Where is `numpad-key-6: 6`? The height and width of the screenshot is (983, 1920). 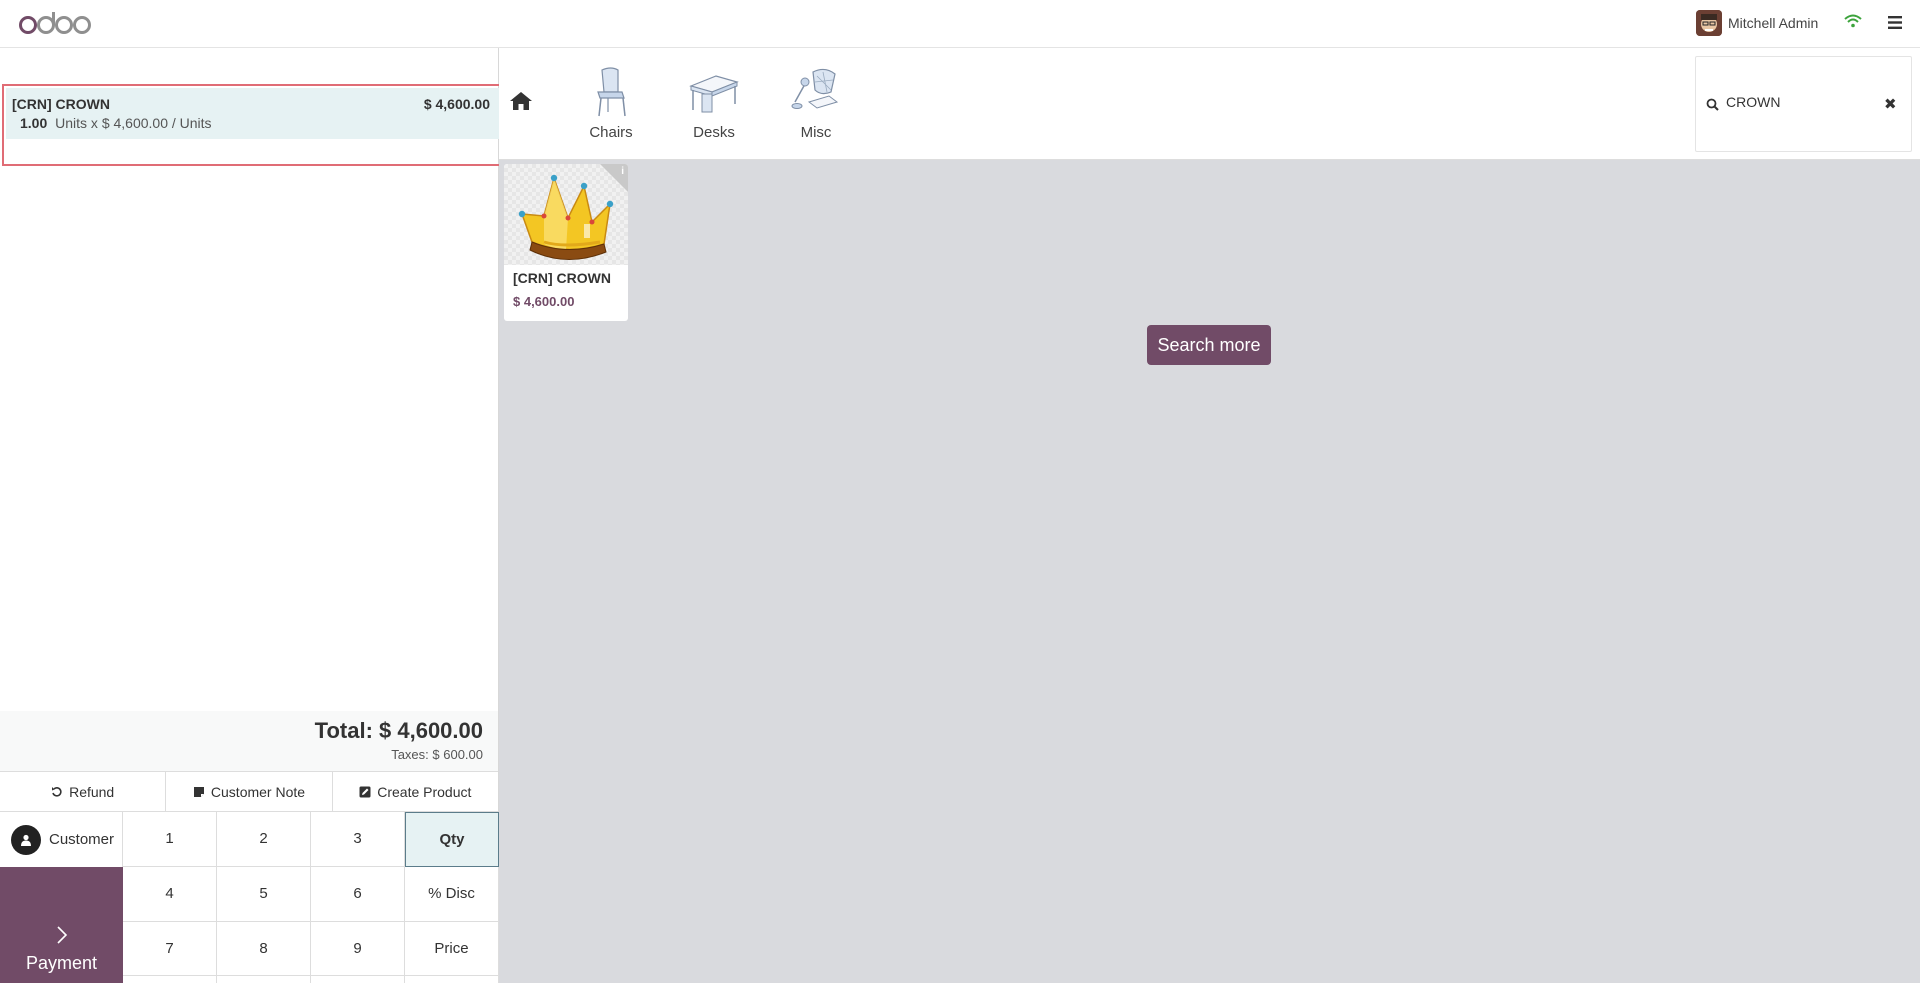 numpad-key-6: 6 is located at coordinates (358, 894).